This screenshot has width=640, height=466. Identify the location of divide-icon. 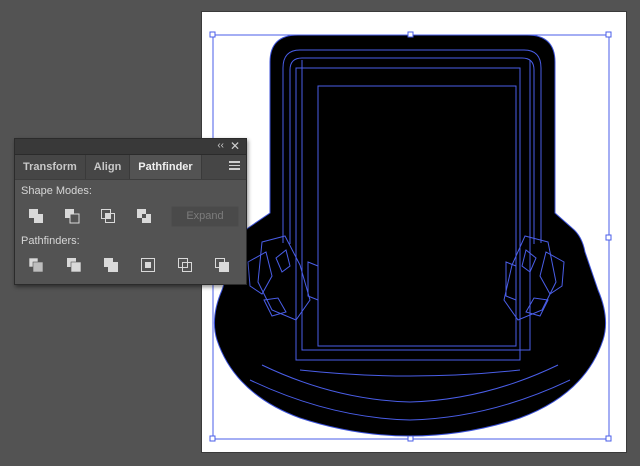
(36, 265).